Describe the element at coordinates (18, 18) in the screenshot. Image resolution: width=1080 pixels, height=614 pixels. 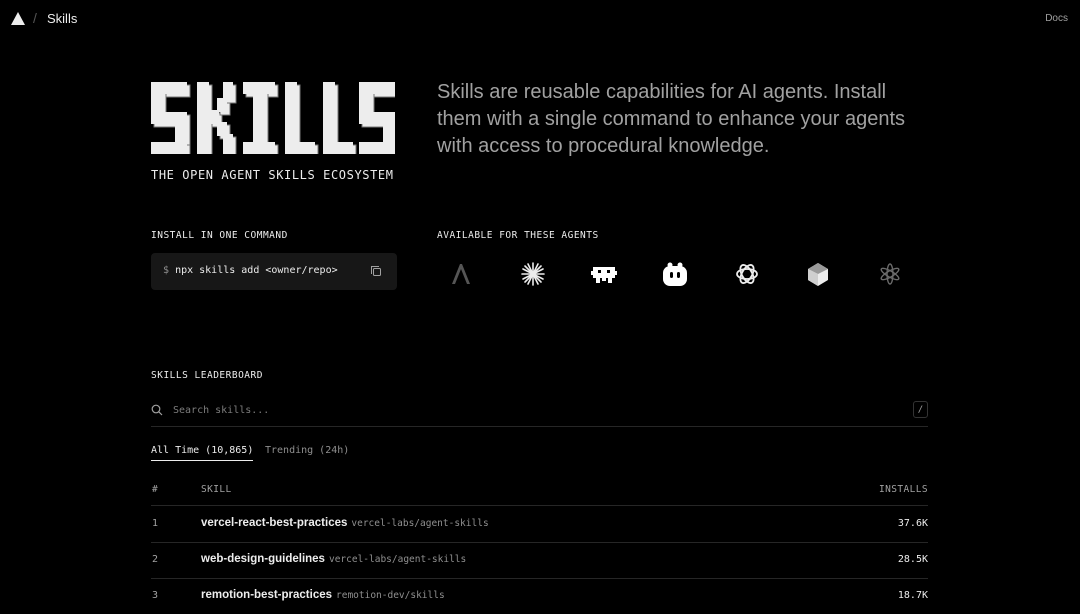
I see `vercel-logo-icon` at that location.